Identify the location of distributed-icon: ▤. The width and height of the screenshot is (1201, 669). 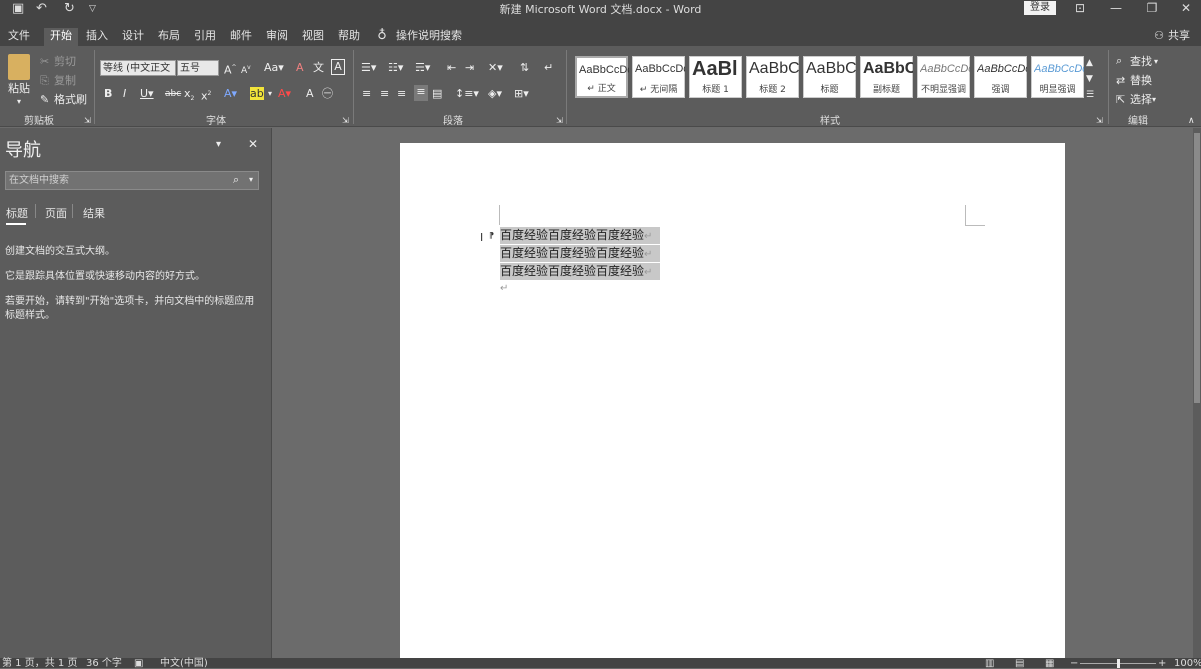
(437, 94).